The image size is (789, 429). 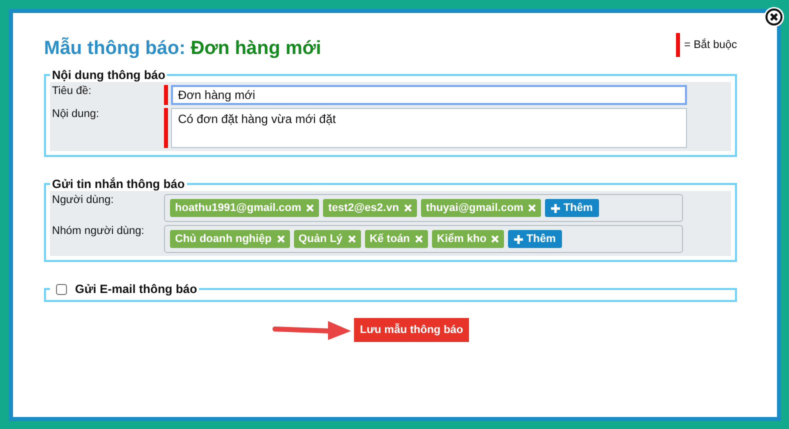 What do you see at coordinates (61, 289) in the screenshot?
I see `email-checkbox` at bounding box center [61, 289].